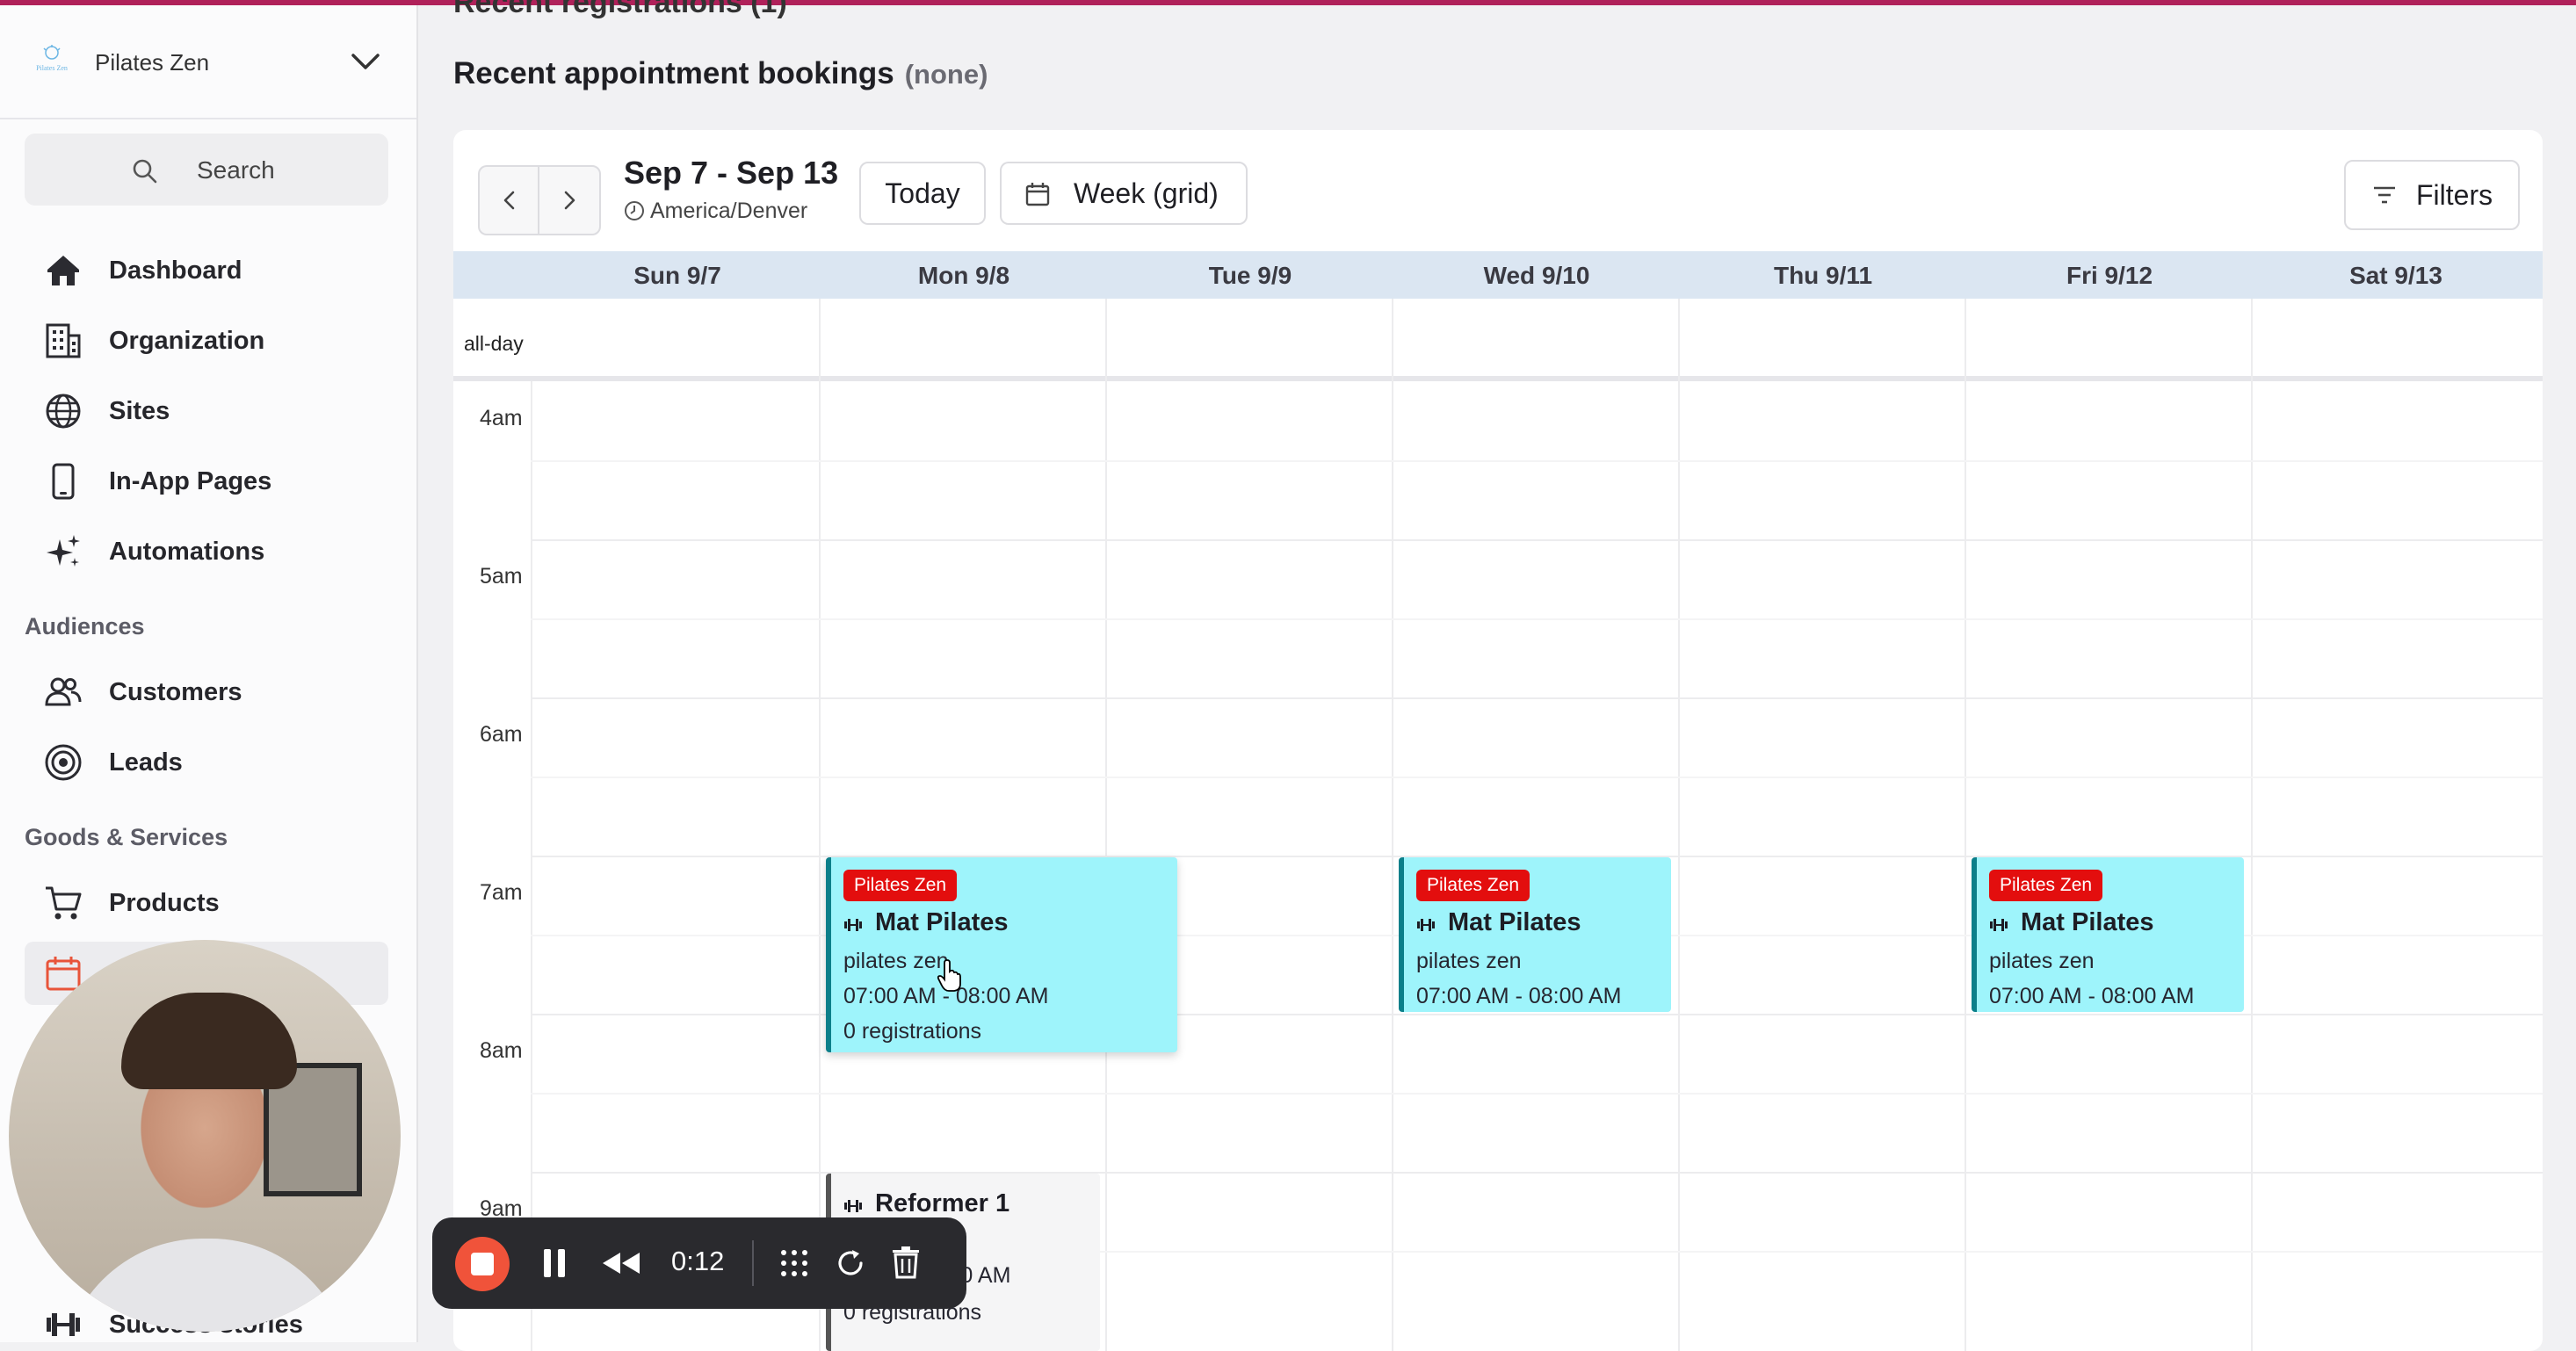  Describe the element at coordinates (152, 62) in the screenshot. I see `org-name: Pilates Zen` at that location.